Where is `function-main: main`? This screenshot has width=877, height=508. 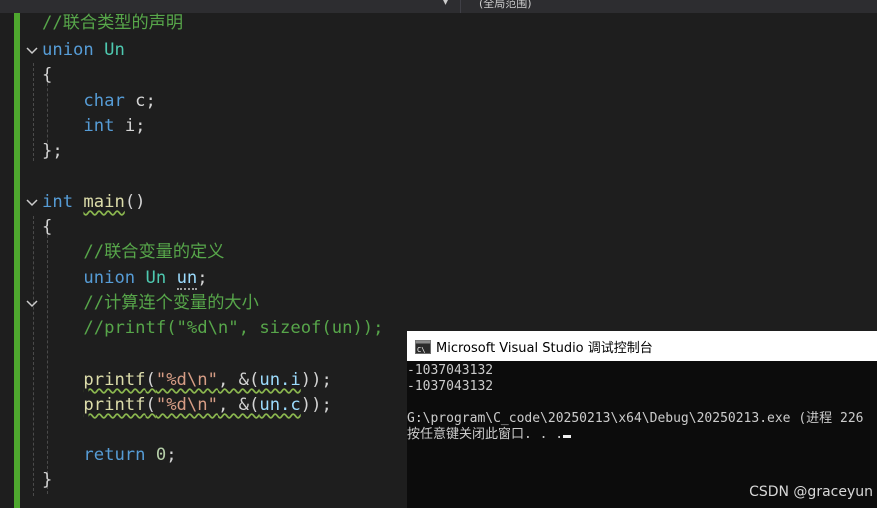 function-main: main is located at coordinates (104, 202).